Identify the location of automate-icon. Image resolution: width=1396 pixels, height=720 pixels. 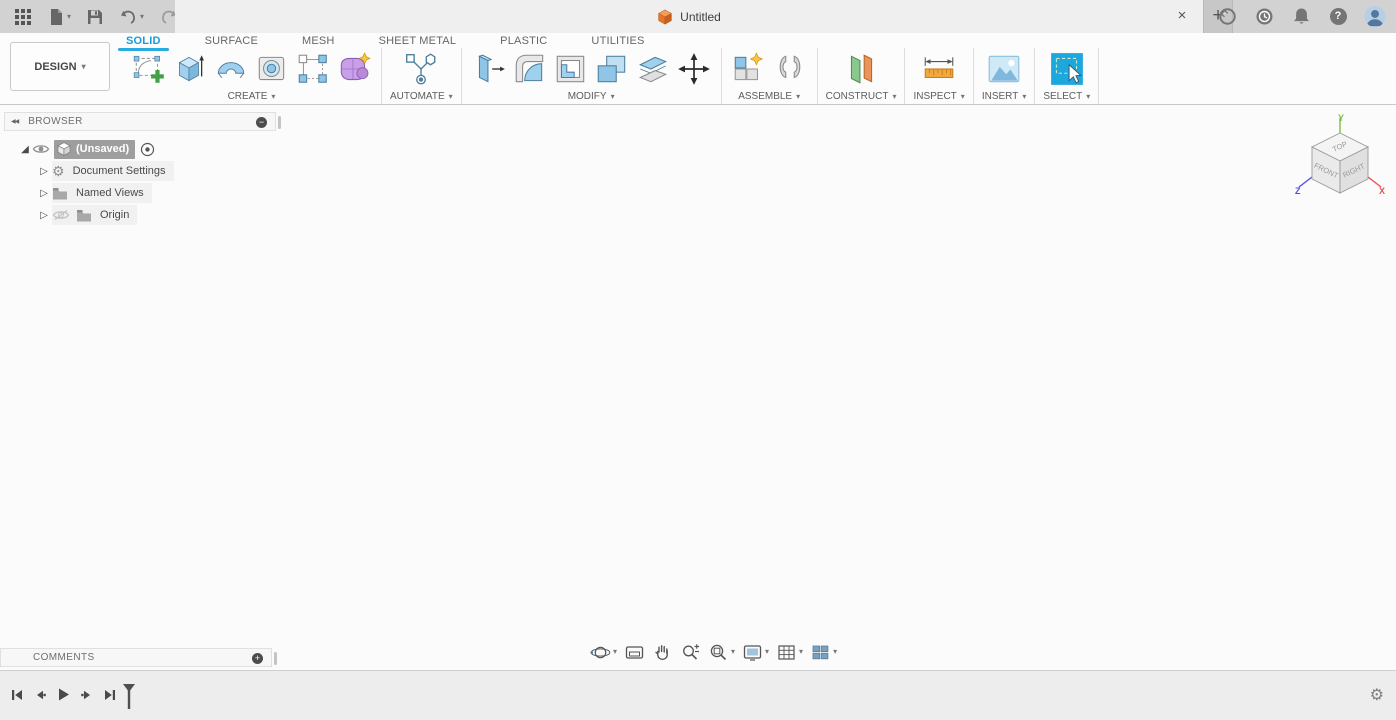
(421, 69).